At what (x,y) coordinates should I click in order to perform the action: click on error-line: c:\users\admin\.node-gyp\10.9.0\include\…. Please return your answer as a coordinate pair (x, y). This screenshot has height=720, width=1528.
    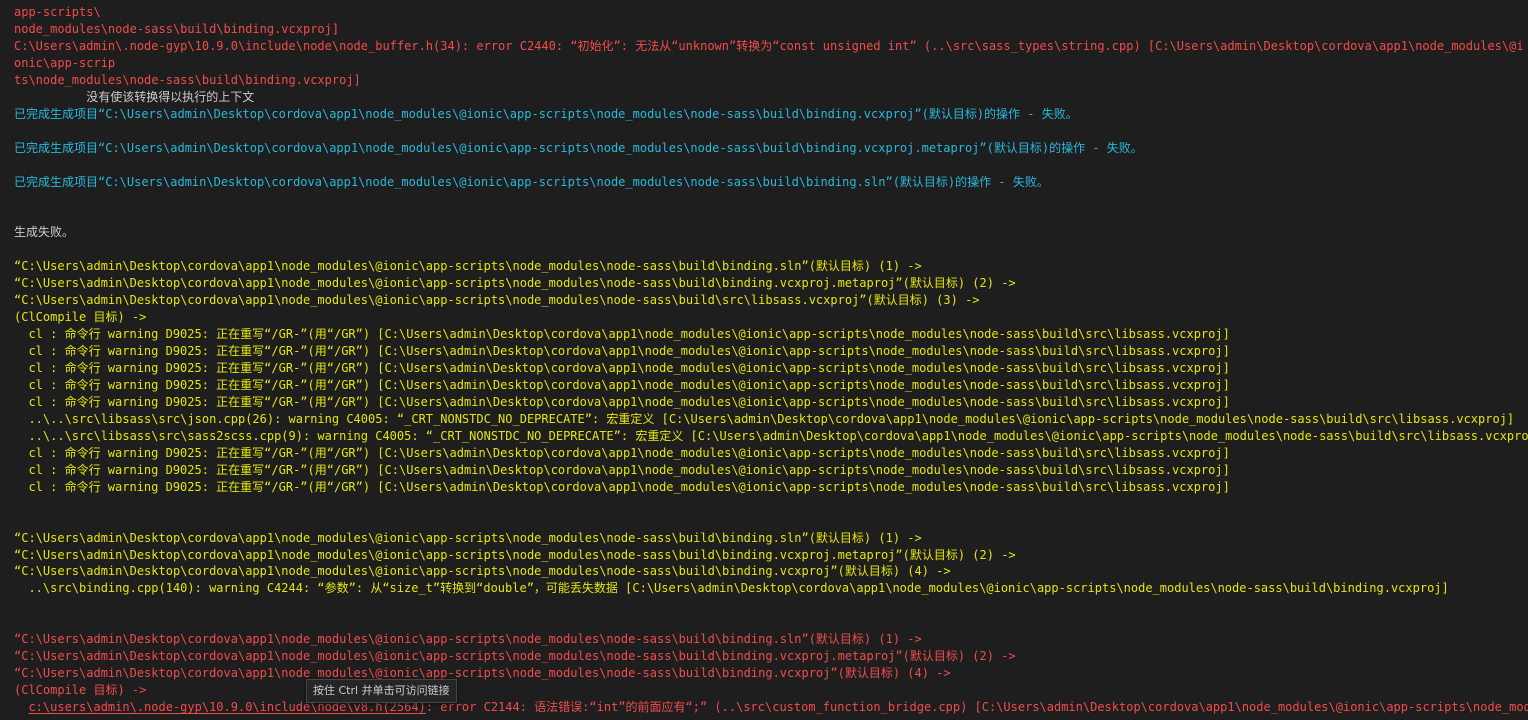
    Looking at the image, I should click on (771, 707).